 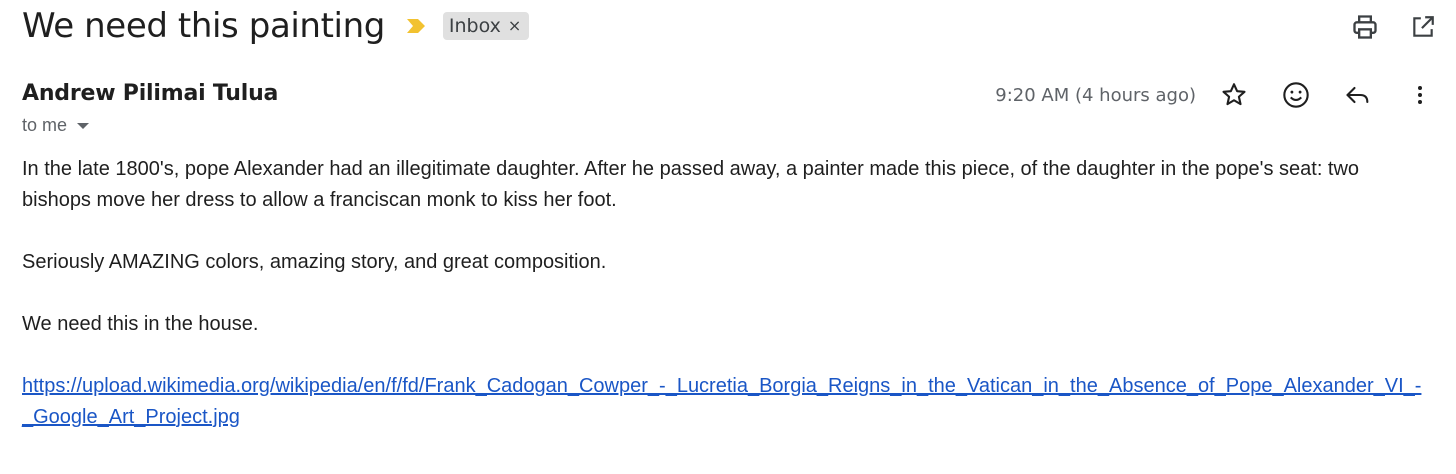 I want to click on add-reaction-button, so click(x=1296, y=95).